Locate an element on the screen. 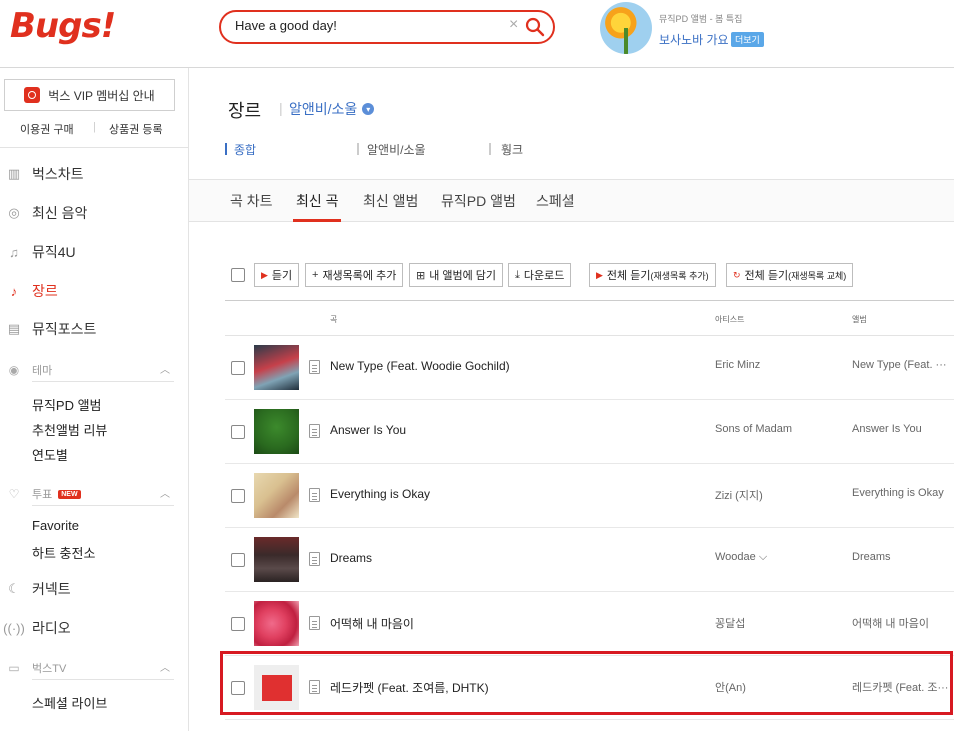 This screenshot has height=731, width=954. select-all-checkbox is located at coordinates (238, 275).